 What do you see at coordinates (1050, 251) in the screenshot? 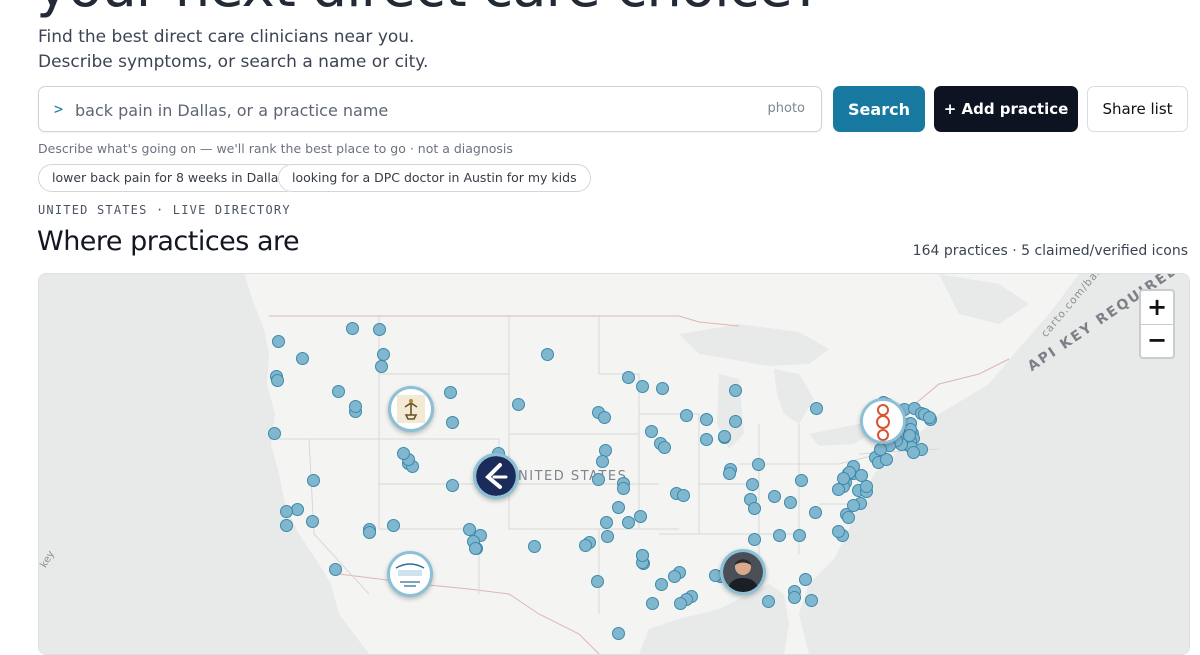
I see `practice-count: 164 practices · 5 claimed/verified icons` at bounding box center [1050, 251].